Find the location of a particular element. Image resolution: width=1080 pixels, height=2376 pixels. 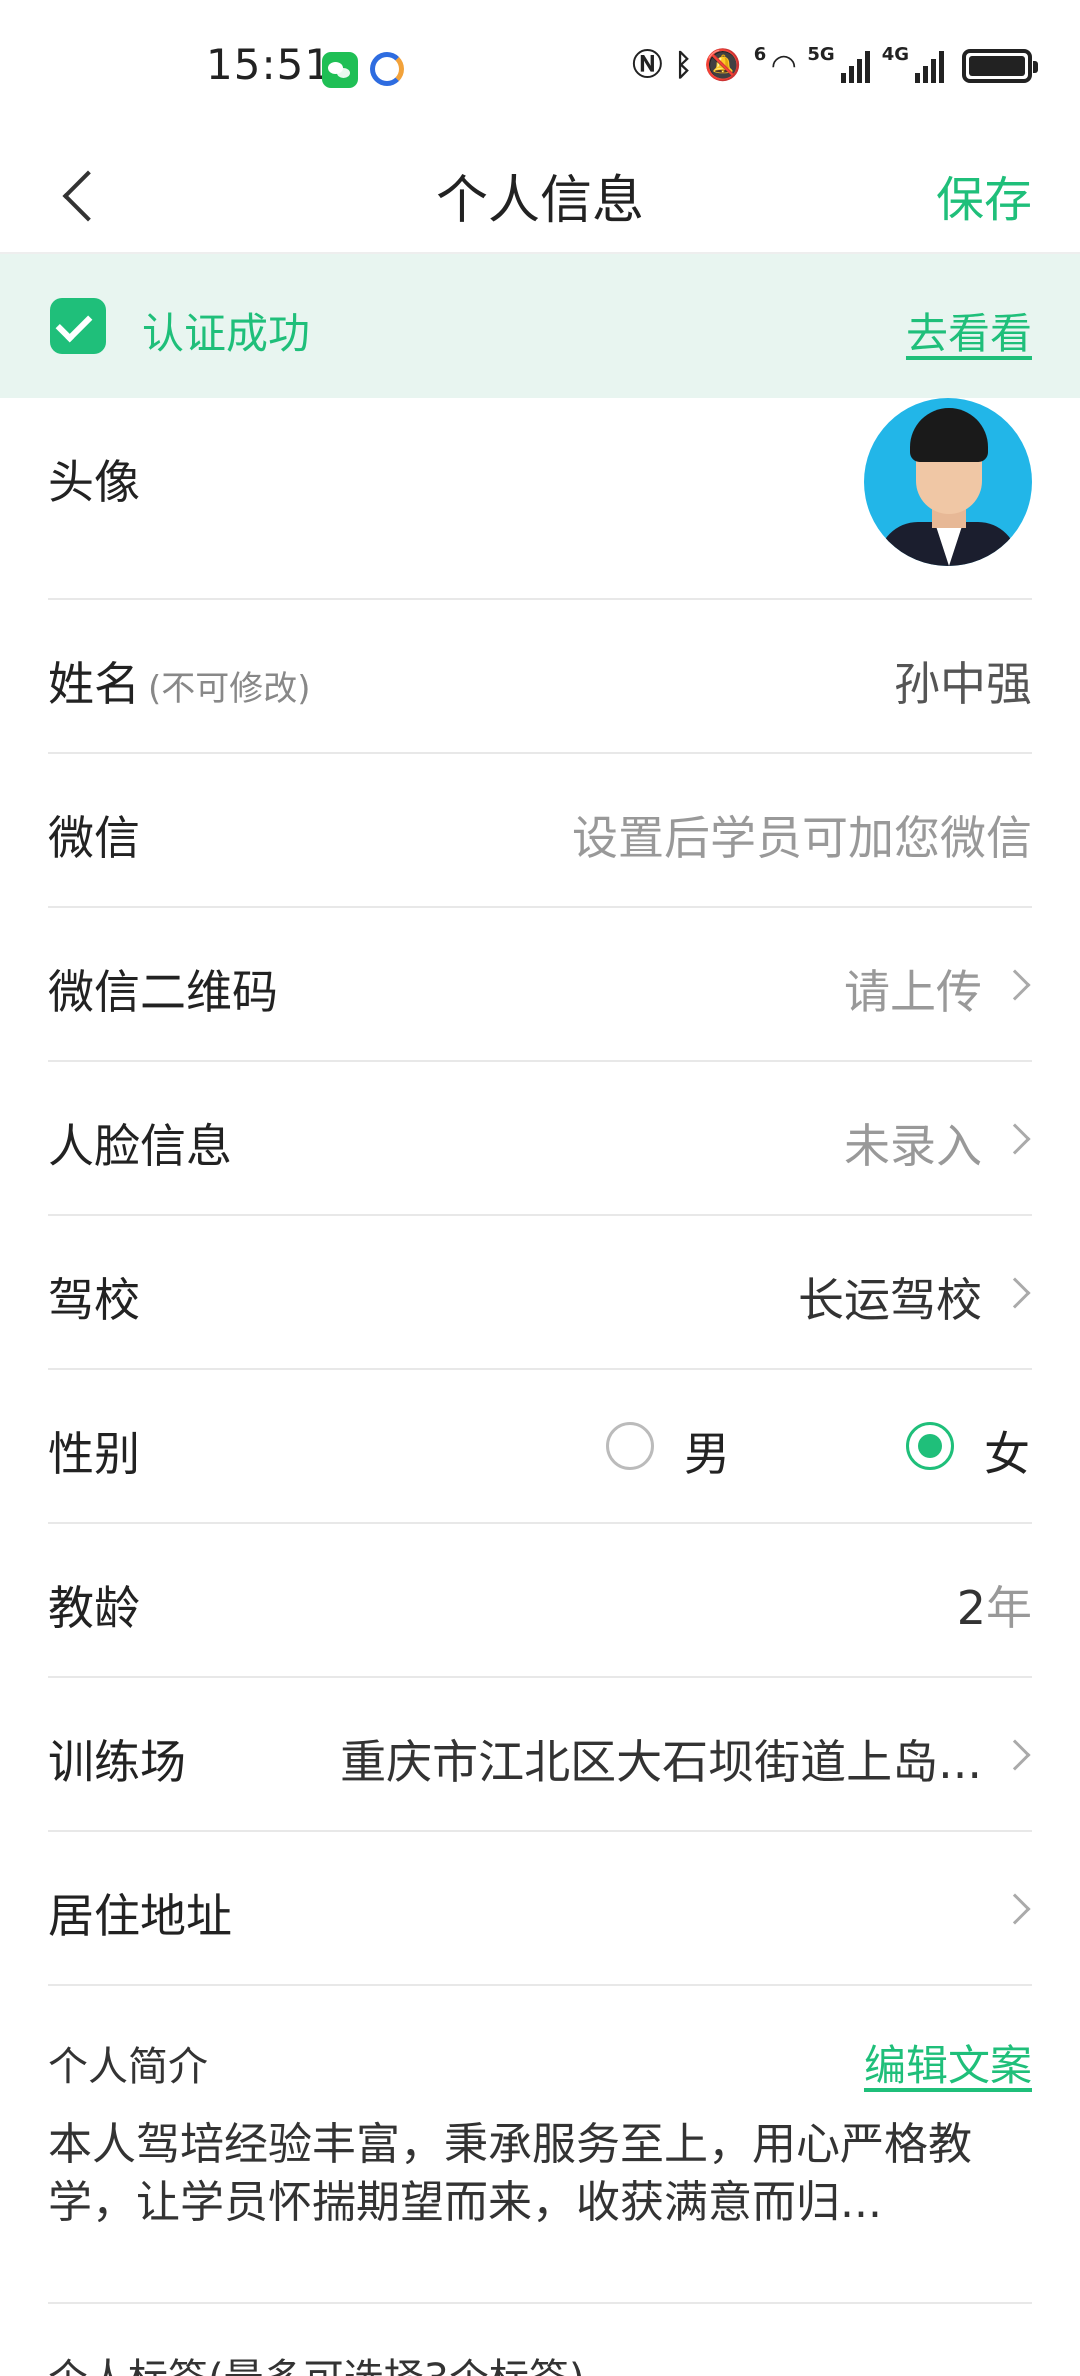

name-label: 姓名 (不可修改) is located at coordinates (179, 681).